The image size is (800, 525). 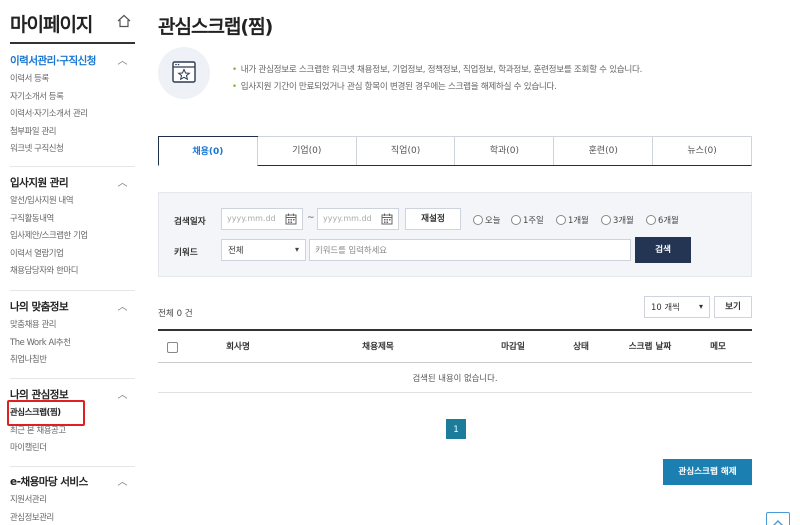 What do you see at coordinates (208, 151) in the screenshot?
I see `tab-jobs: 채용(0)` at bounding box center [208, 151].